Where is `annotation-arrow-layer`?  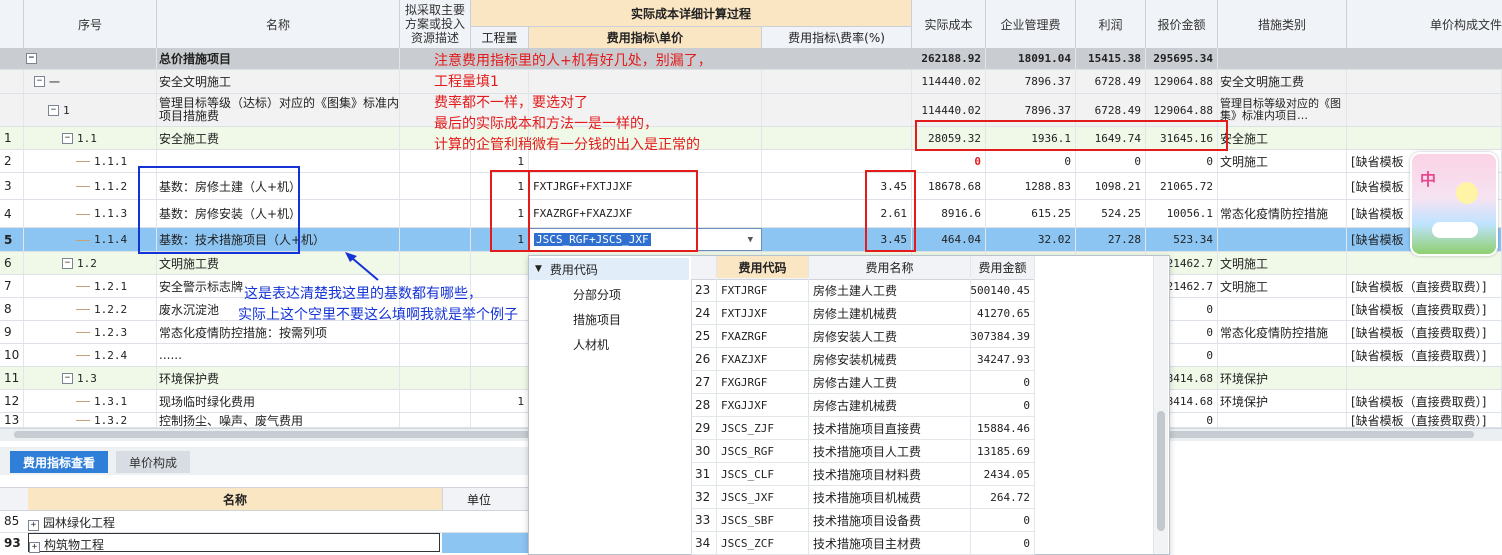
annotation-arrow-layer is located at coordinates (362, 266).